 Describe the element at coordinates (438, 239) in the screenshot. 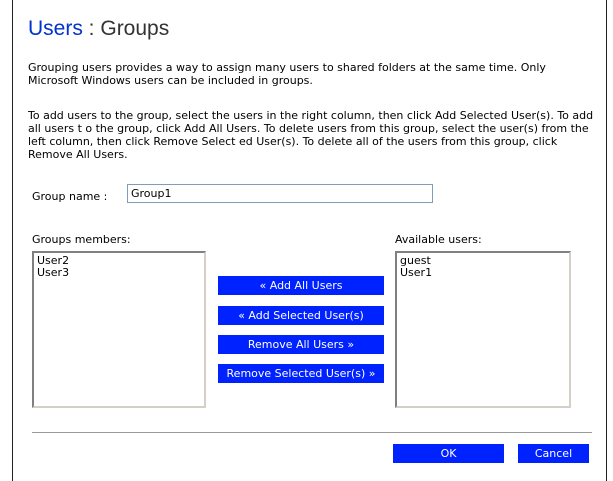

I see `available-users-label: Available users:` at that location.